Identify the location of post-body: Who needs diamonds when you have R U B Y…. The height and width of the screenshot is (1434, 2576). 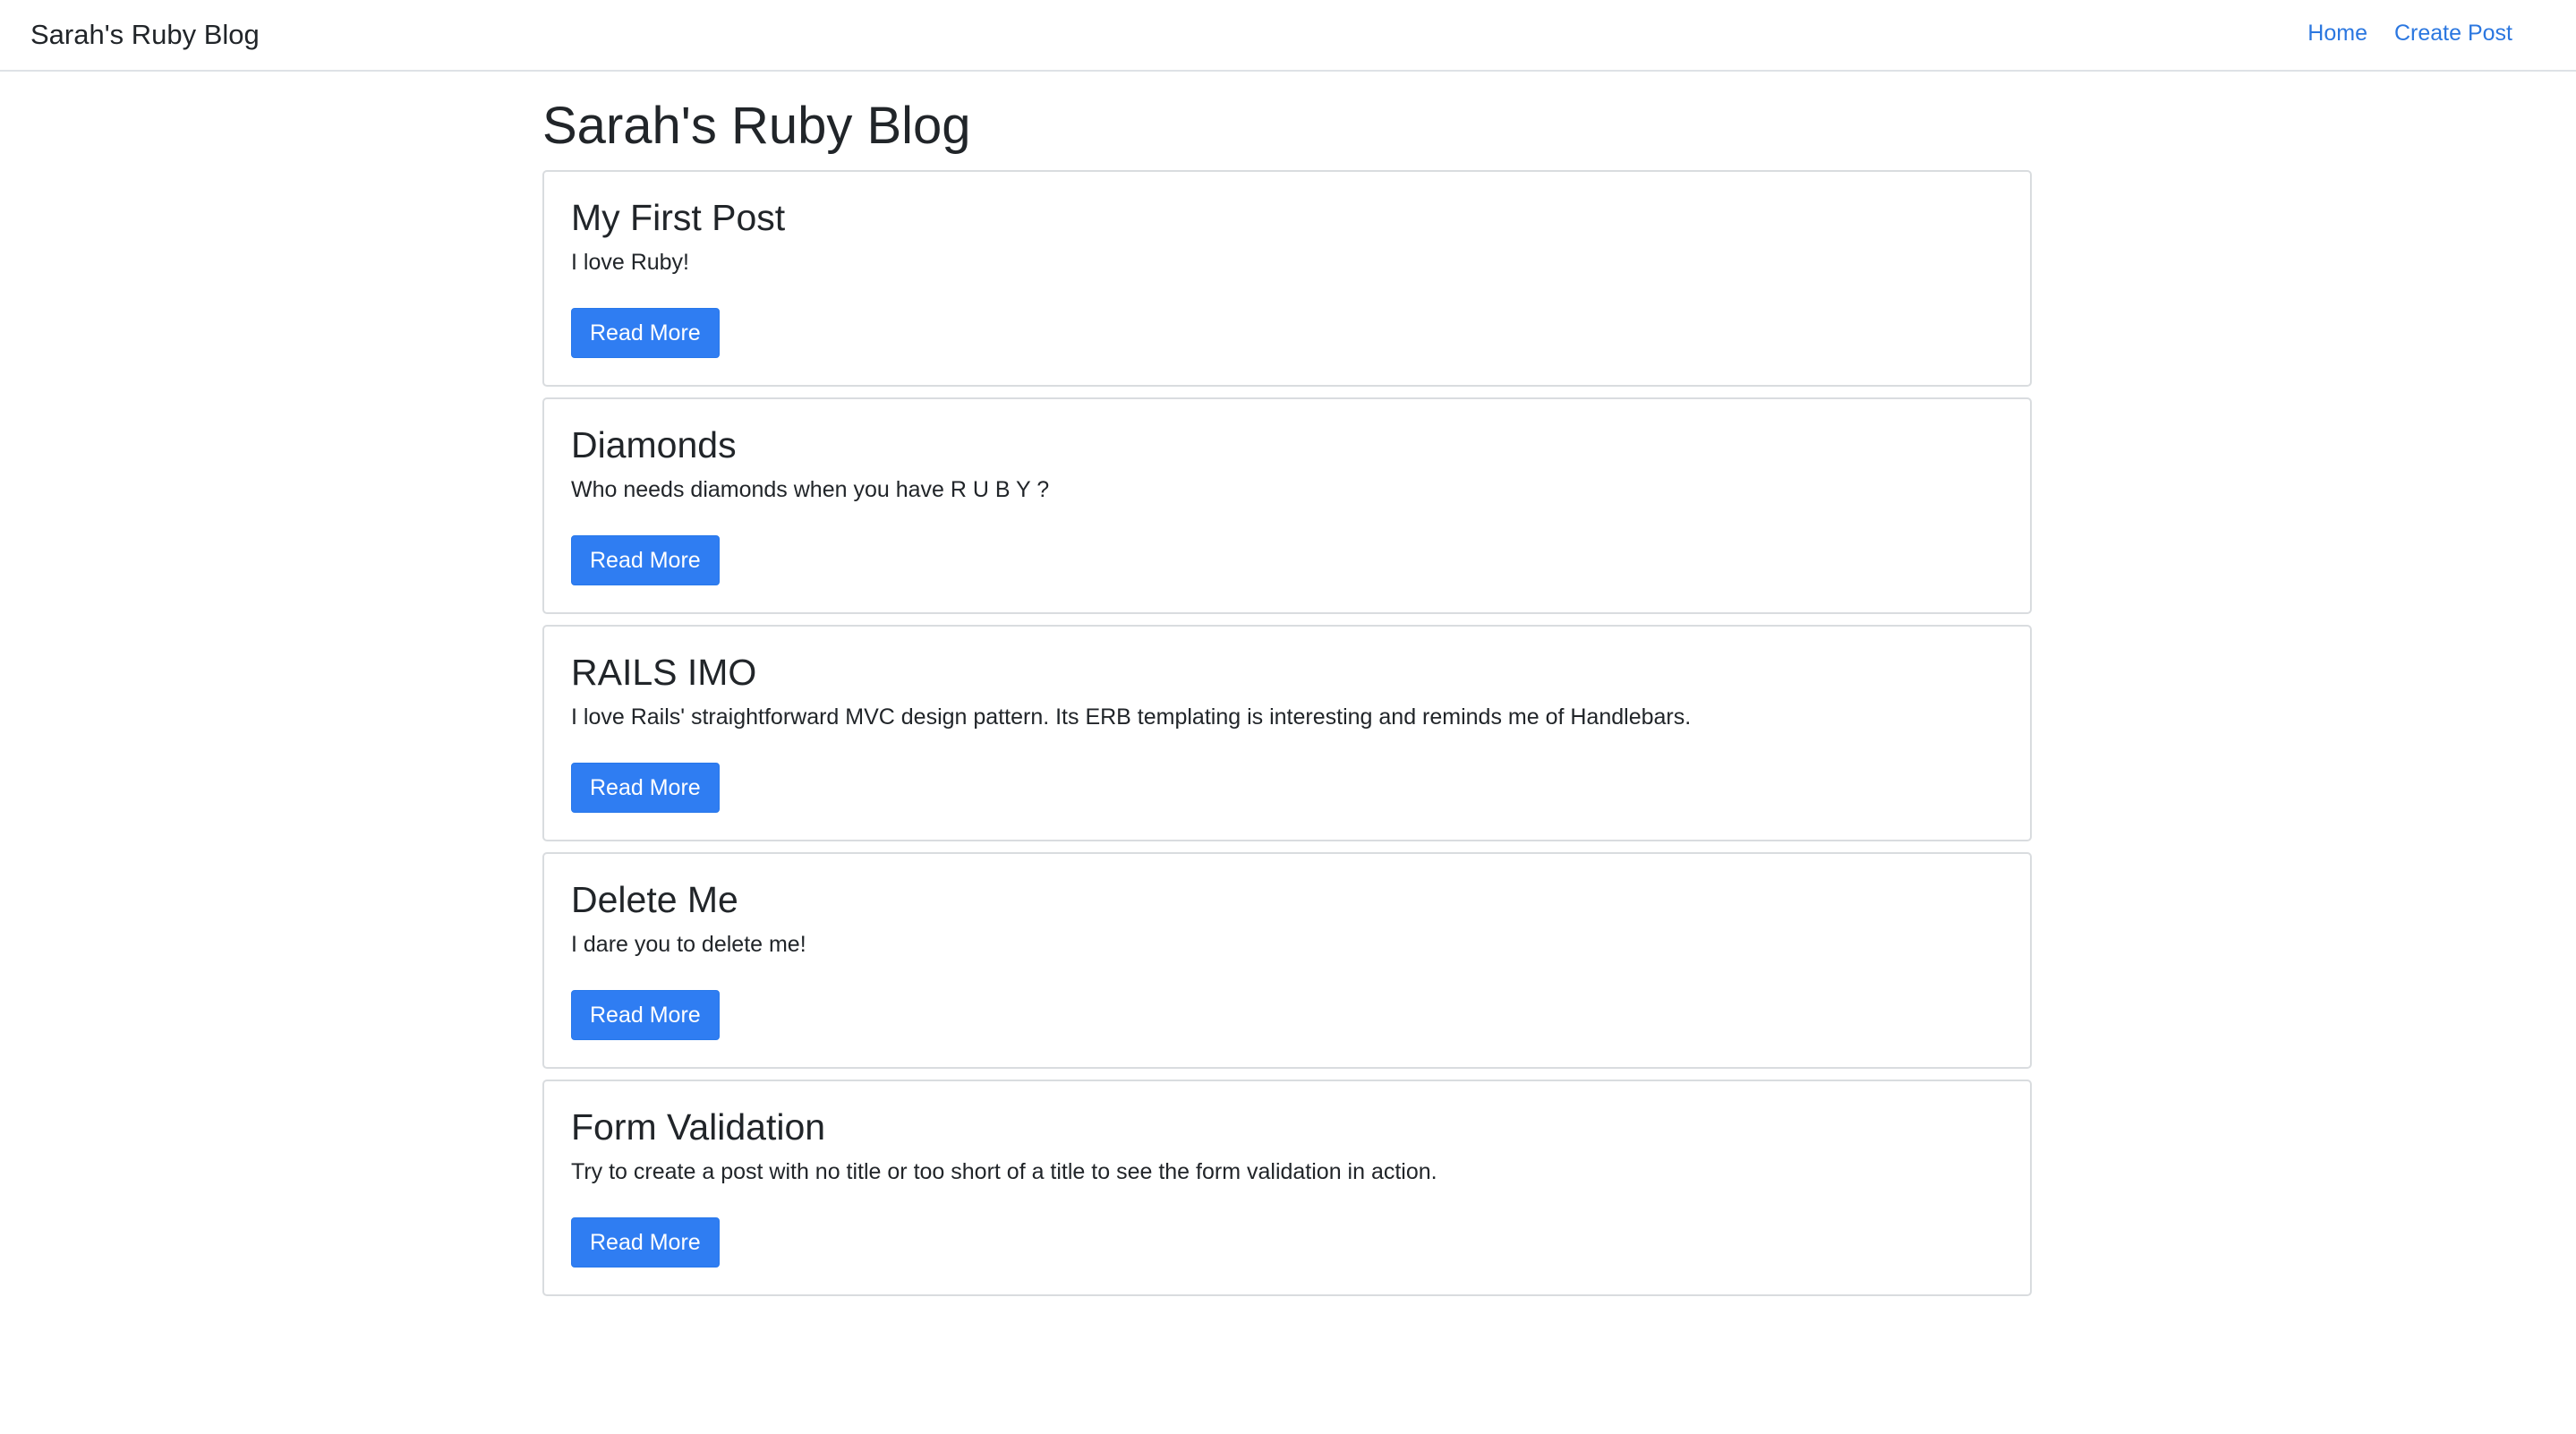
(810, 490).